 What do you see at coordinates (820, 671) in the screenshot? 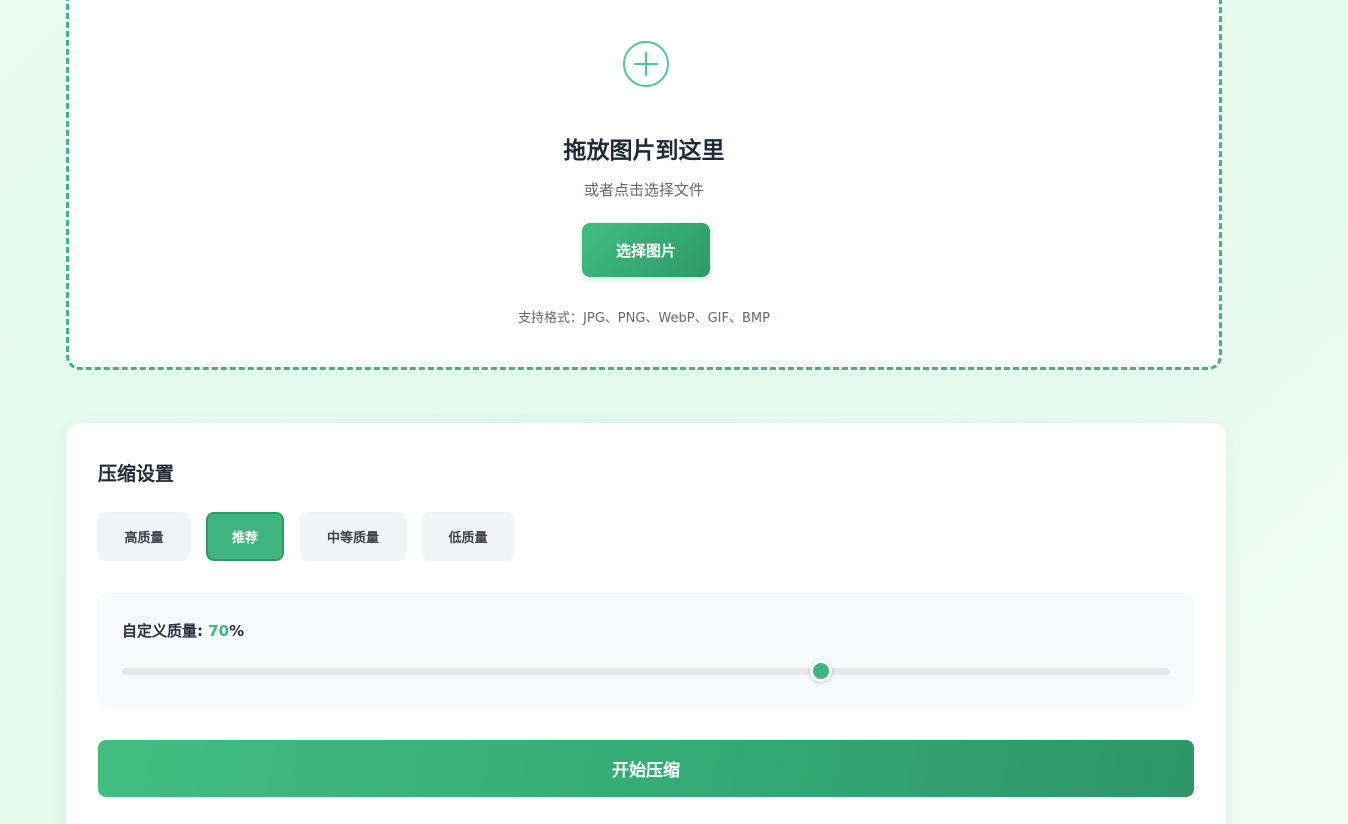
I see `quality-slider-thumb` at bounding box center [820, 671].